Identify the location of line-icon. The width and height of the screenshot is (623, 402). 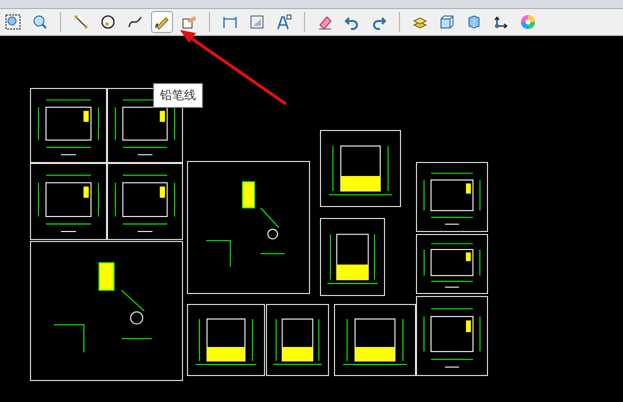
(81, 22).